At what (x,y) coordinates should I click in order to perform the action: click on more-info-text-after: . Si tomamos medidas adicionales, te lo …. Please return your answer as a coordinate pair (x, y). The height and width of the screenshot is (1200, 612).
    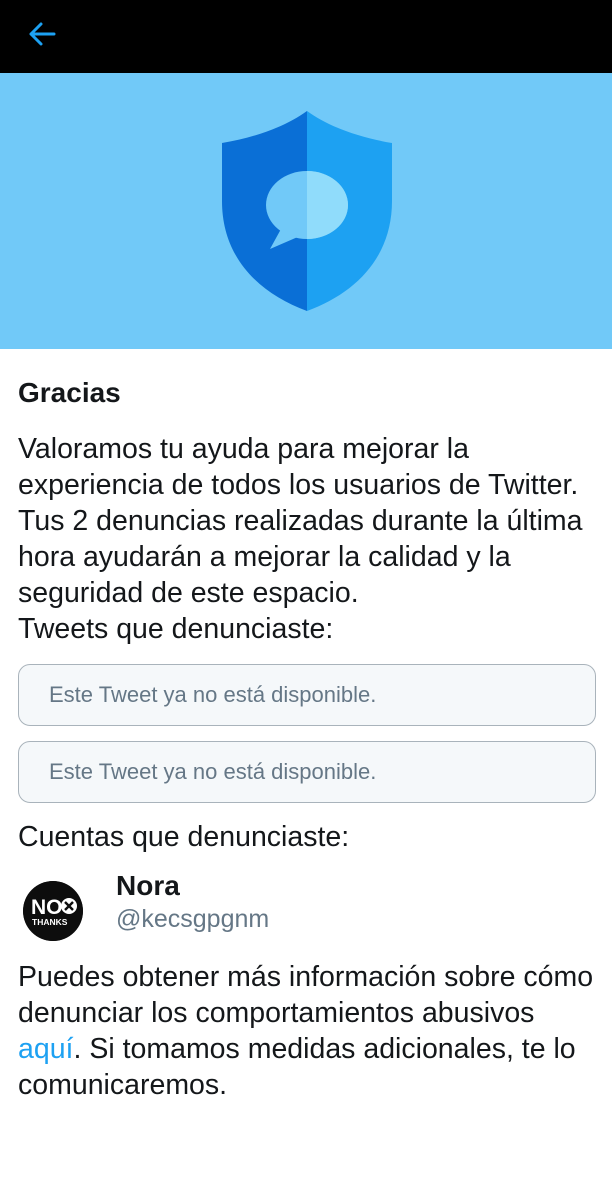
    Looking at the image, I should click on (297, 1067).